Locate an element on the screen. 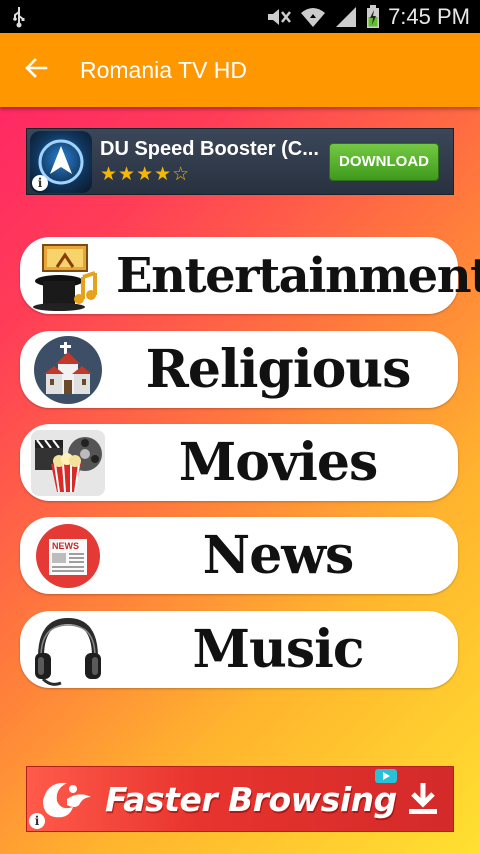  category-religious-button: Religious is located at coordinates (239, 369).